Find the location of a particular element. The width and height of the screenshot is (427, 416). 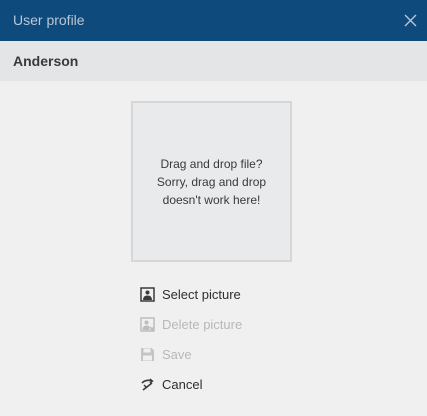

delete-picture-label: Delete picture is located at coordinates (202, 324).